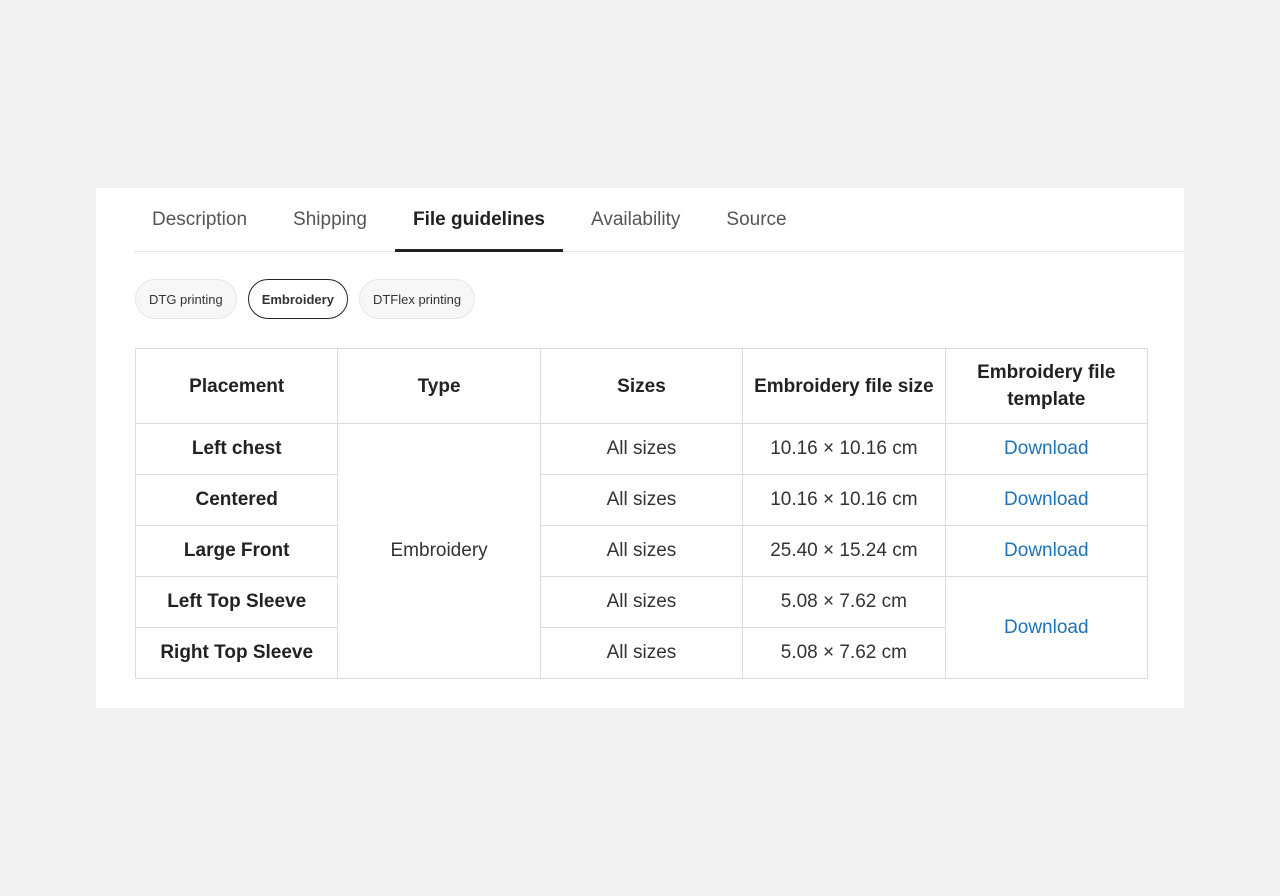 Image resolution: width=1280 pixels, height=896 pixels. Describe the element at coordinates (199, 219) in the screenshot. I see `tab-description: Description` at that location.